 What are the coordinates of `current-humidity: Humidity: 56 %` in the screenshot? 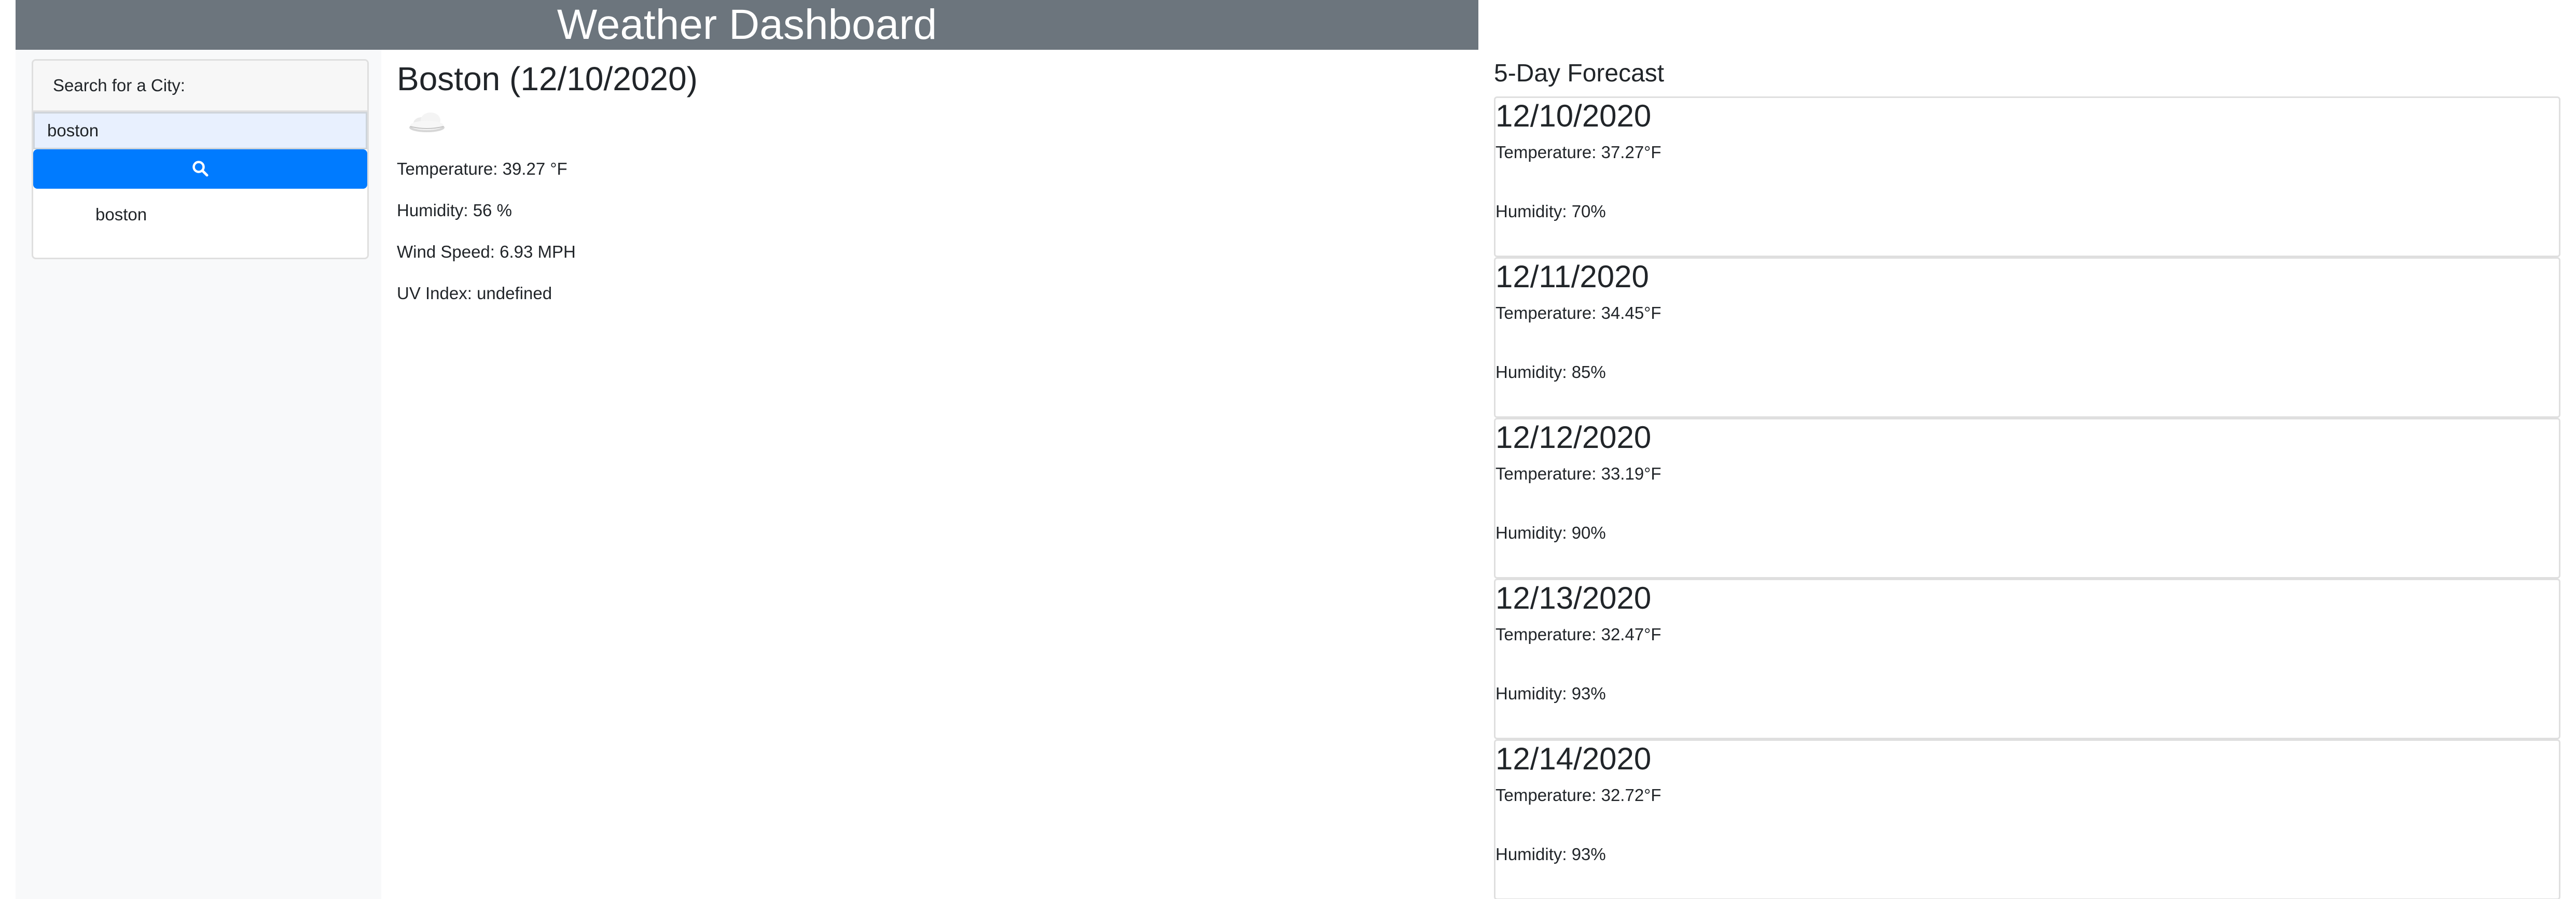 It's located at (454, 210).